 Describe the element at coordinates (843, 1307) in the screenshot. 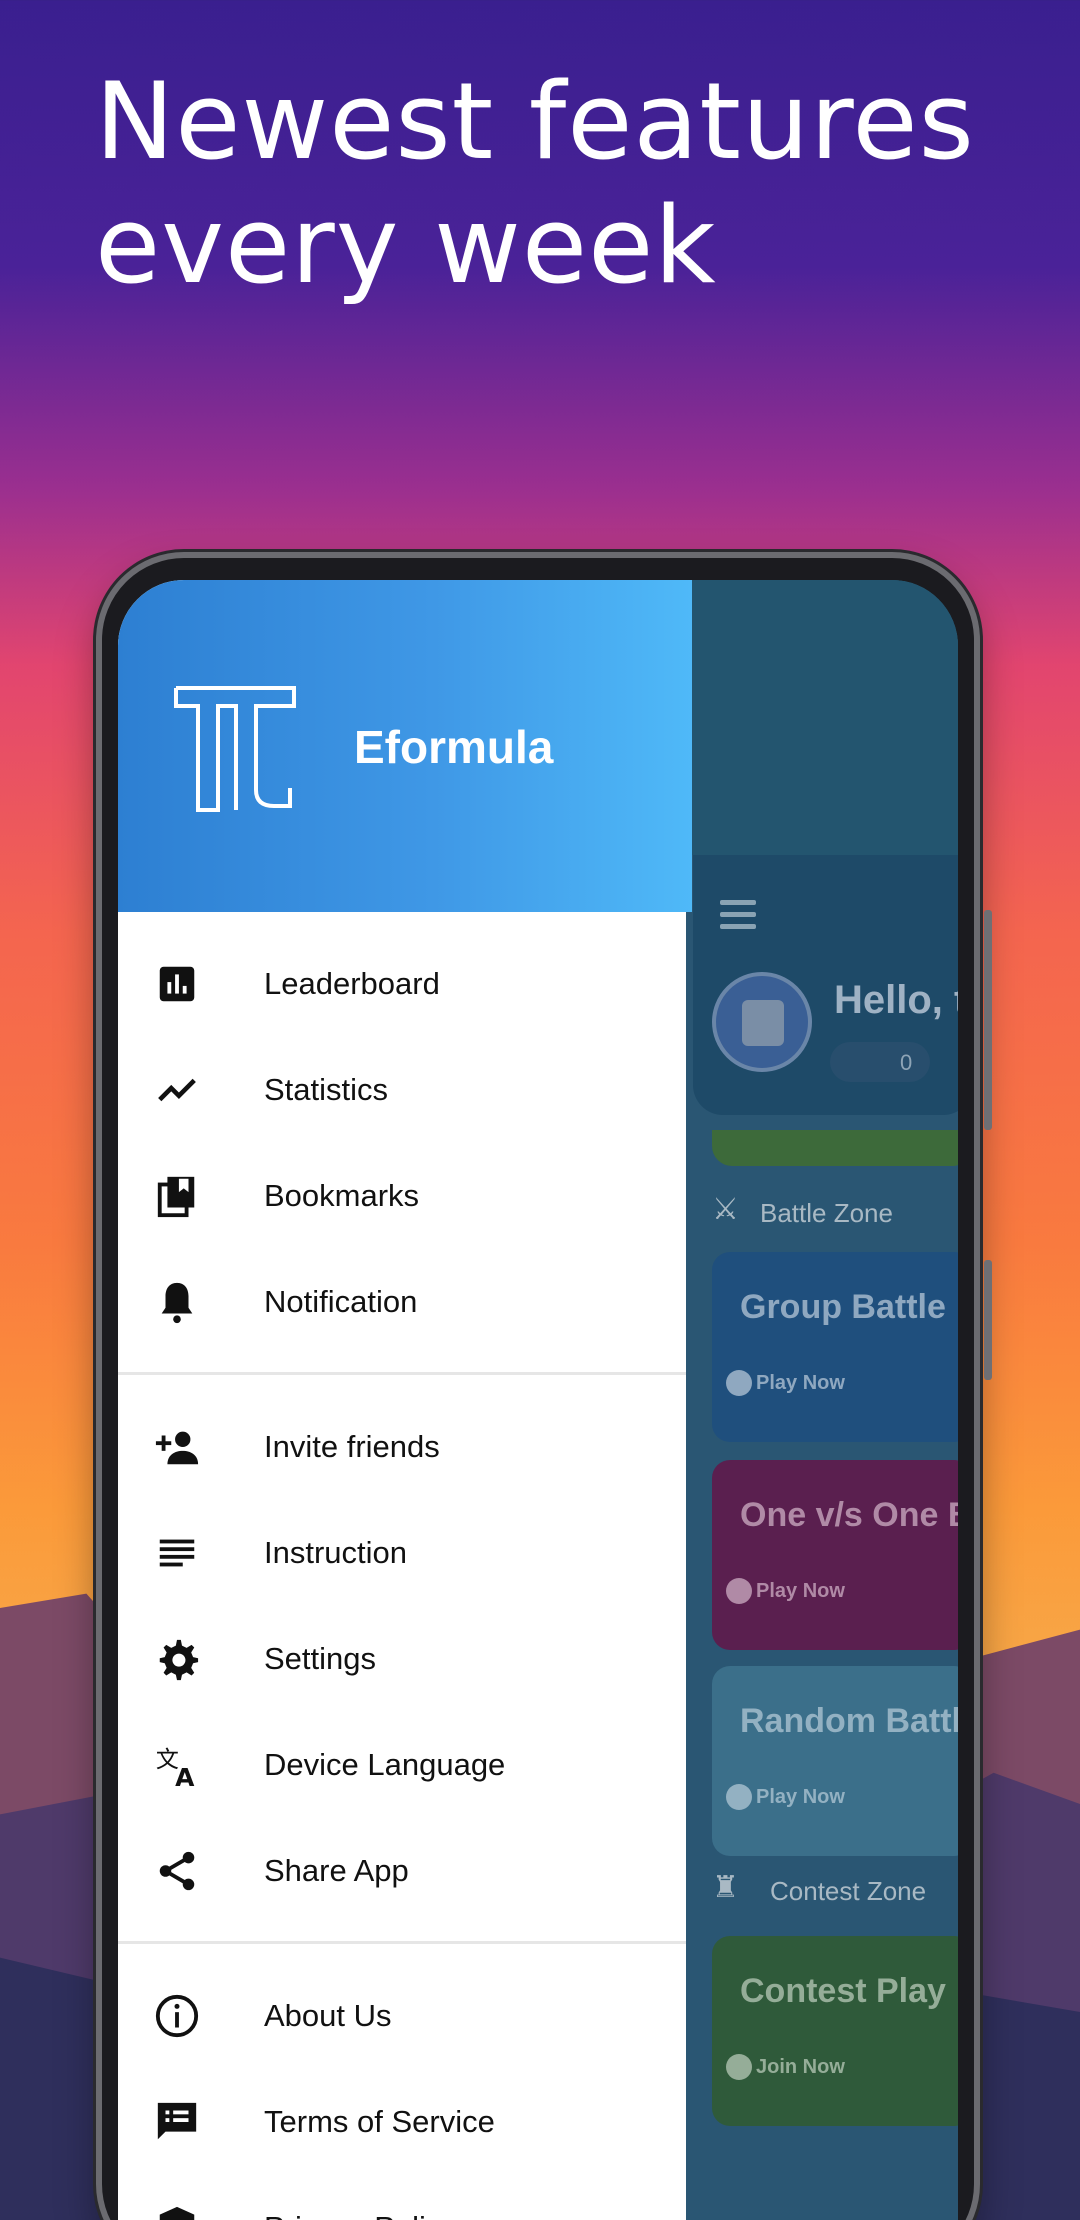

I see `card-title: Group Battle` at that location.